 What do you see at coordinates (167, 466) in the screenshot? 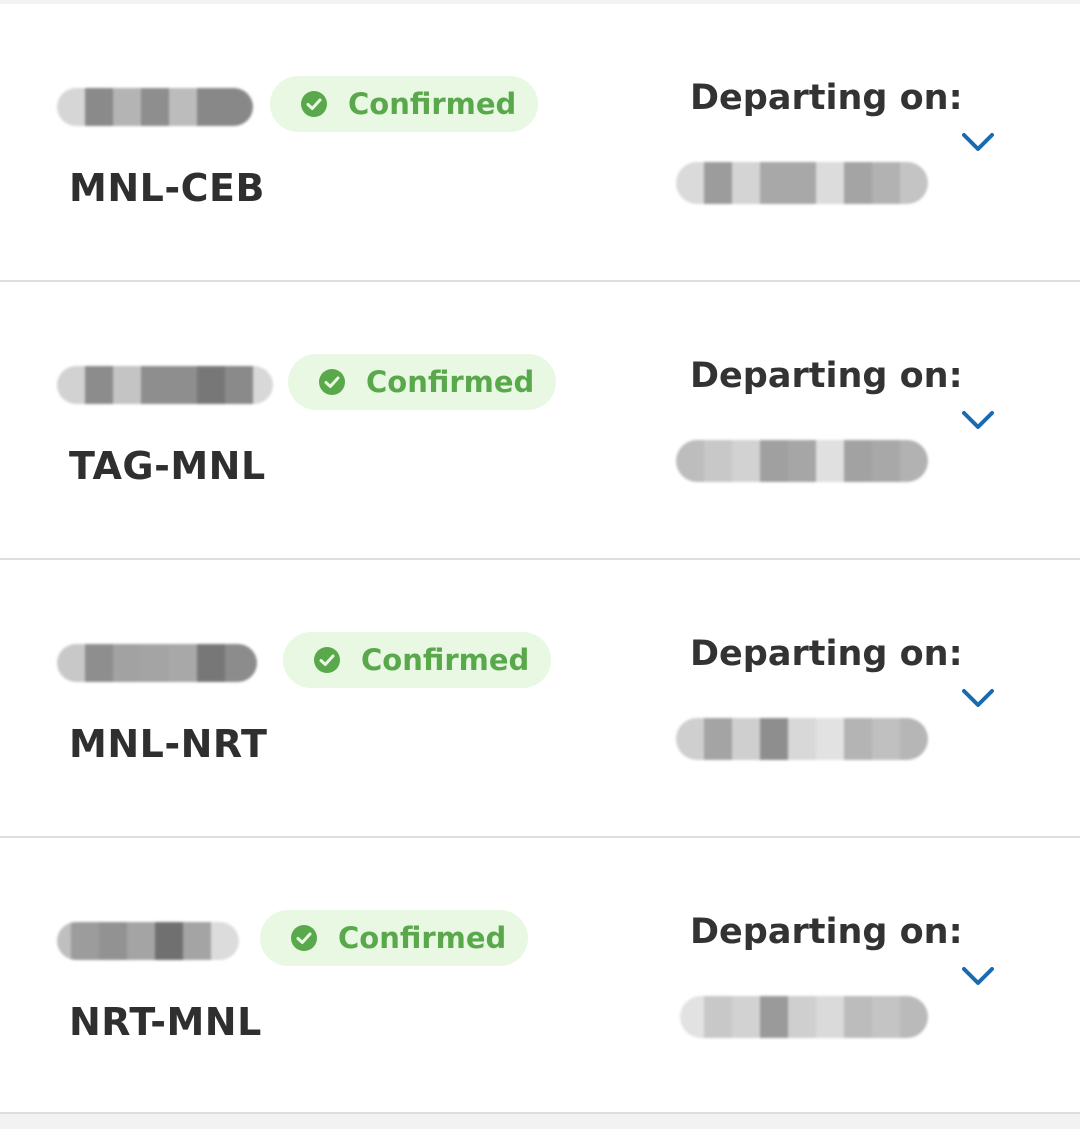
I see `route-label: TAG-MNL` at bounding box center [167, 466].